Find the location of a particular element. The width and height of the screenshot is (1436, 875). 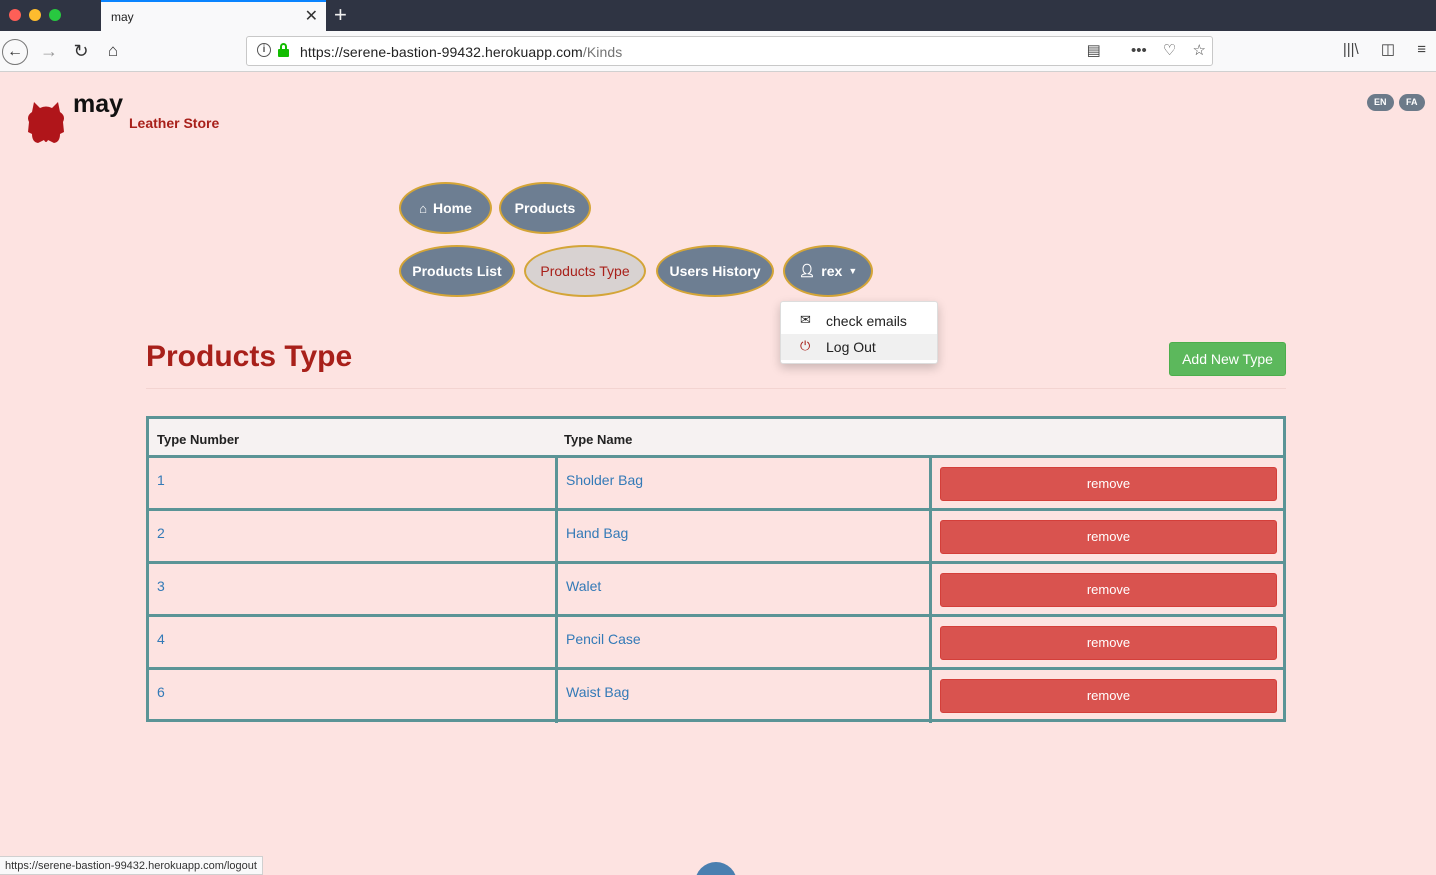

tab-close-icon: ✕ is located at coordinates (311, 16).